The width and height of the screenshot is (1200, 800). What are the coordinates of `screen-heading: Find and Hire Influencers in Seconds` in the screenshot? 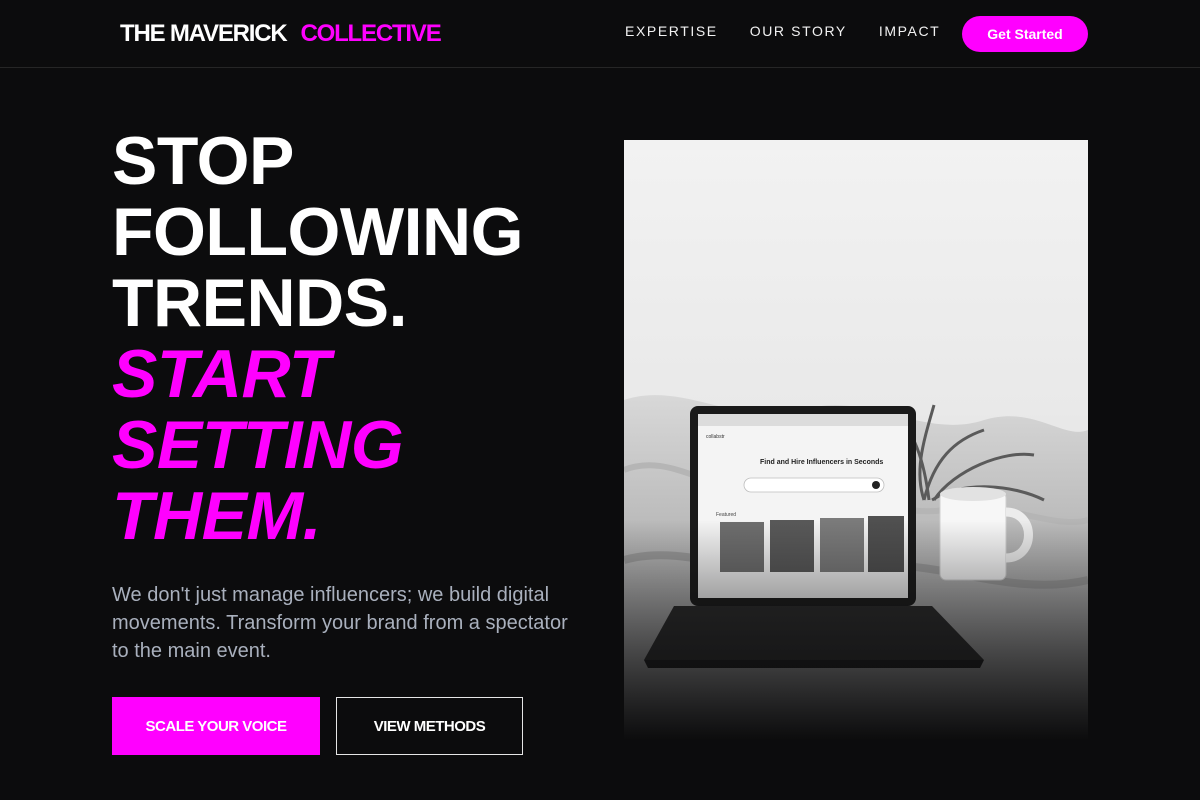 It's located at (821, 462).